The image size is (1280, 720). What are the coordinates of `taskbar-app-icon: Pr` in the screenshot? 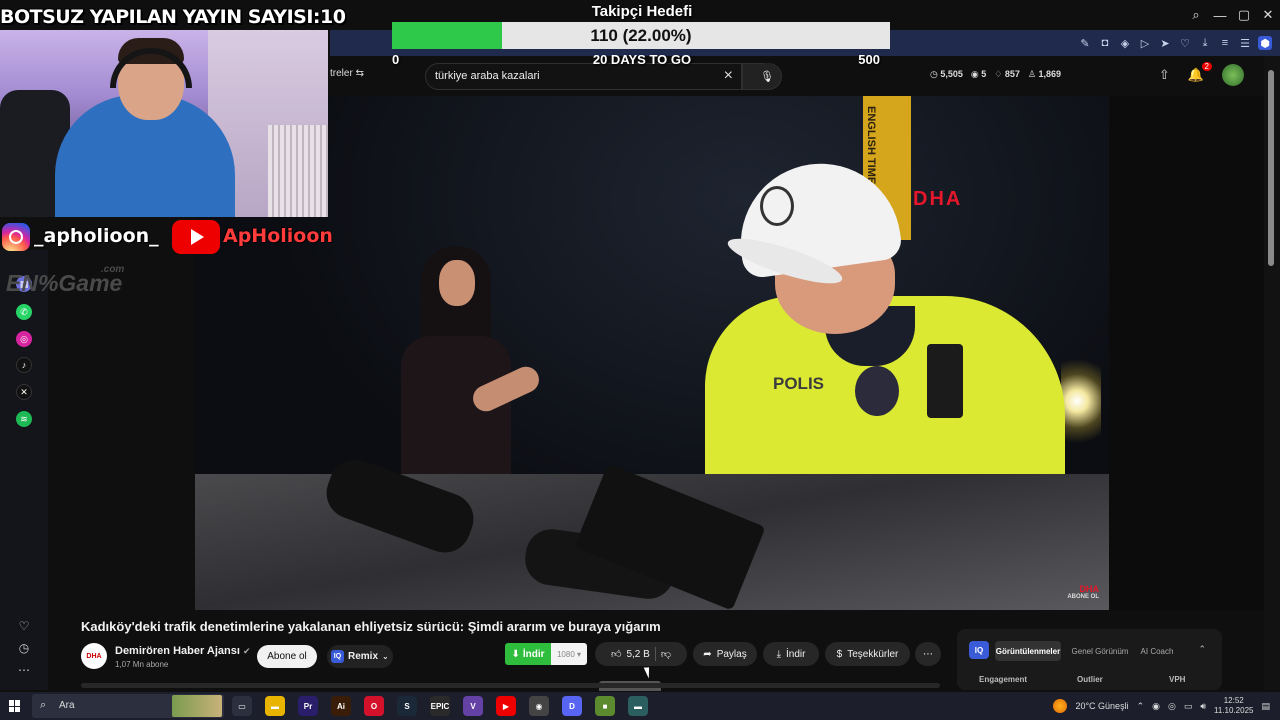 It's located at (308, 706).